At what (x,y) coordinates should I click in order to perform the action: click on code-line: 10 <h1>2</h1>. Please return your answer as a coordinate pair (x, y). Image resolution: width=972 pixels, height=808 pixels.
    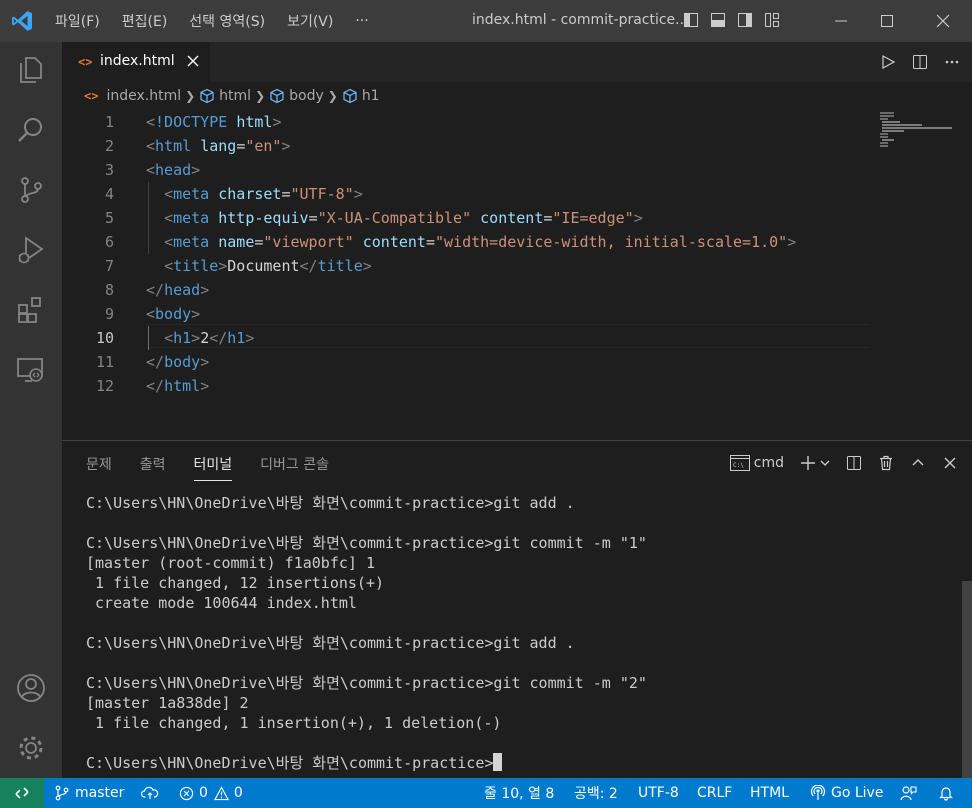
    Looking at the image, I should click on (467, 338).